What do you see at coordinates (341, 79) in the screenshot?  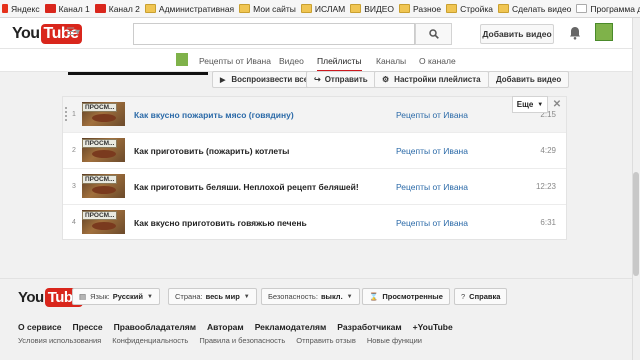 I see `share-button: ↪ Отправить` at bounding box center [341, 79].